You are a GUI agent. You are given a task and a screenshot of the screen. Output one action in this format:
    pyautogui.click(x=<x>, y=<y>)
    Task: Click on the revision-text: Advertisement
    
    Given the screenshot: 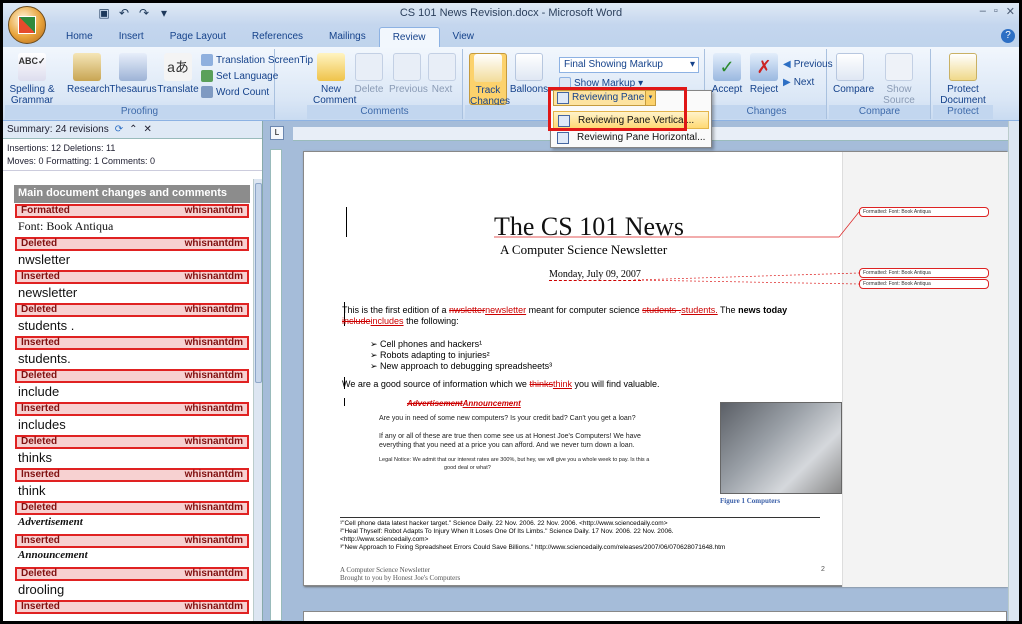 What is the action you would take?
    pyautogui.click(x=50, y=522)
    